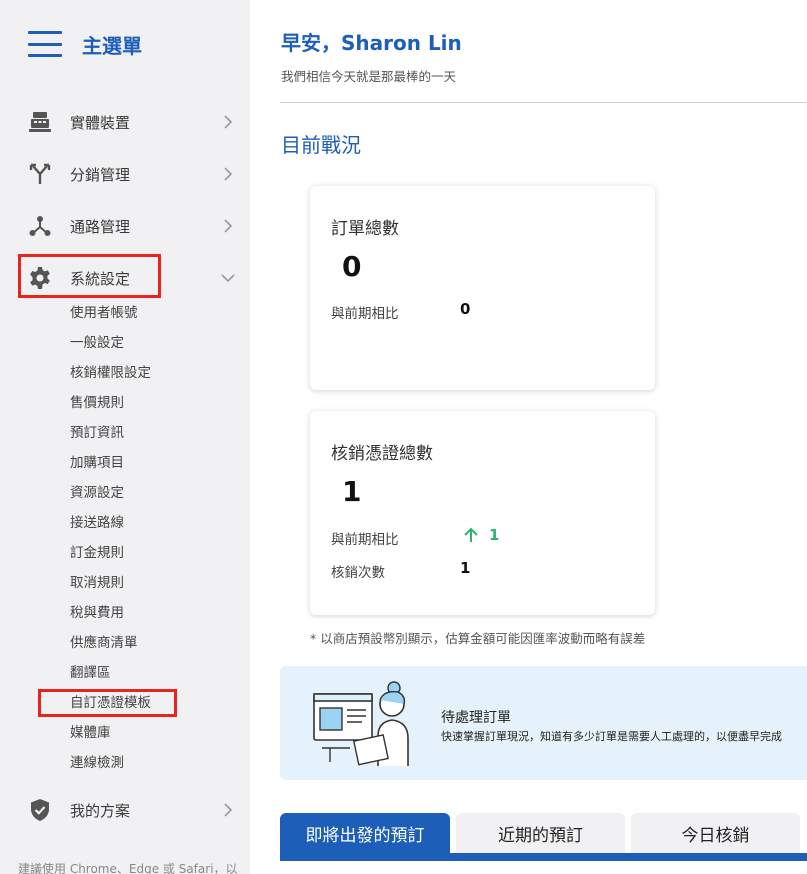  Describe the element at coordinates (97, 523) in the screenshot. I see `sidebar-subitem-shuttle-routes: 接送路線` at that location.